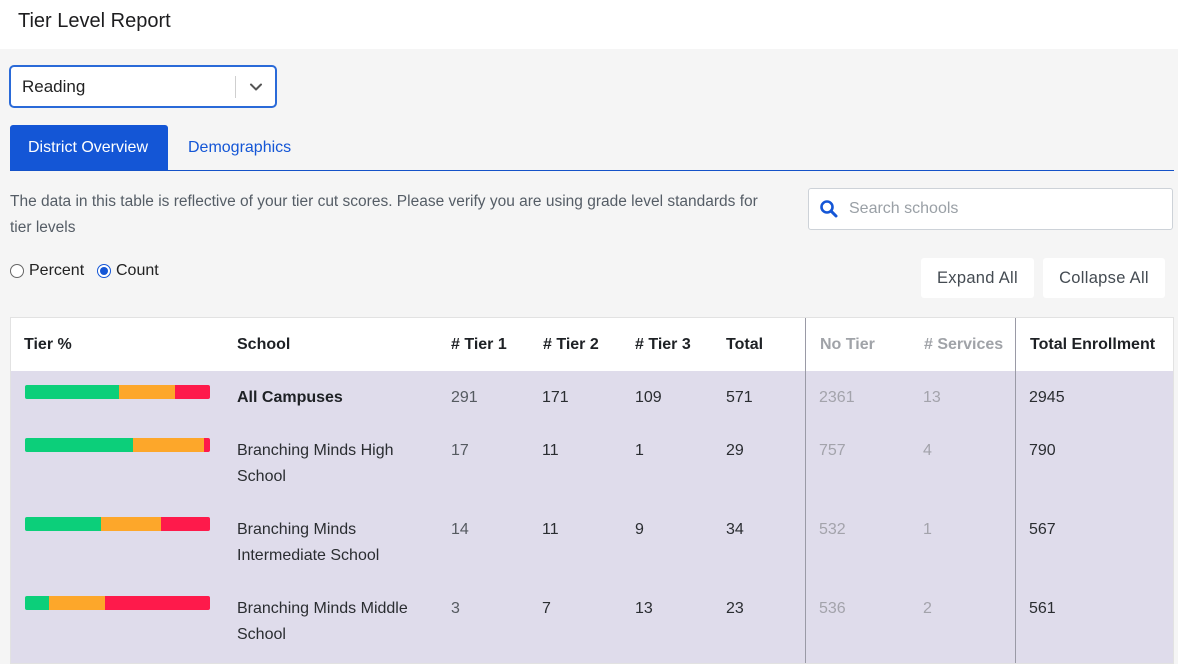  I want to click on no-tier-count: 536, so click(832, 608).